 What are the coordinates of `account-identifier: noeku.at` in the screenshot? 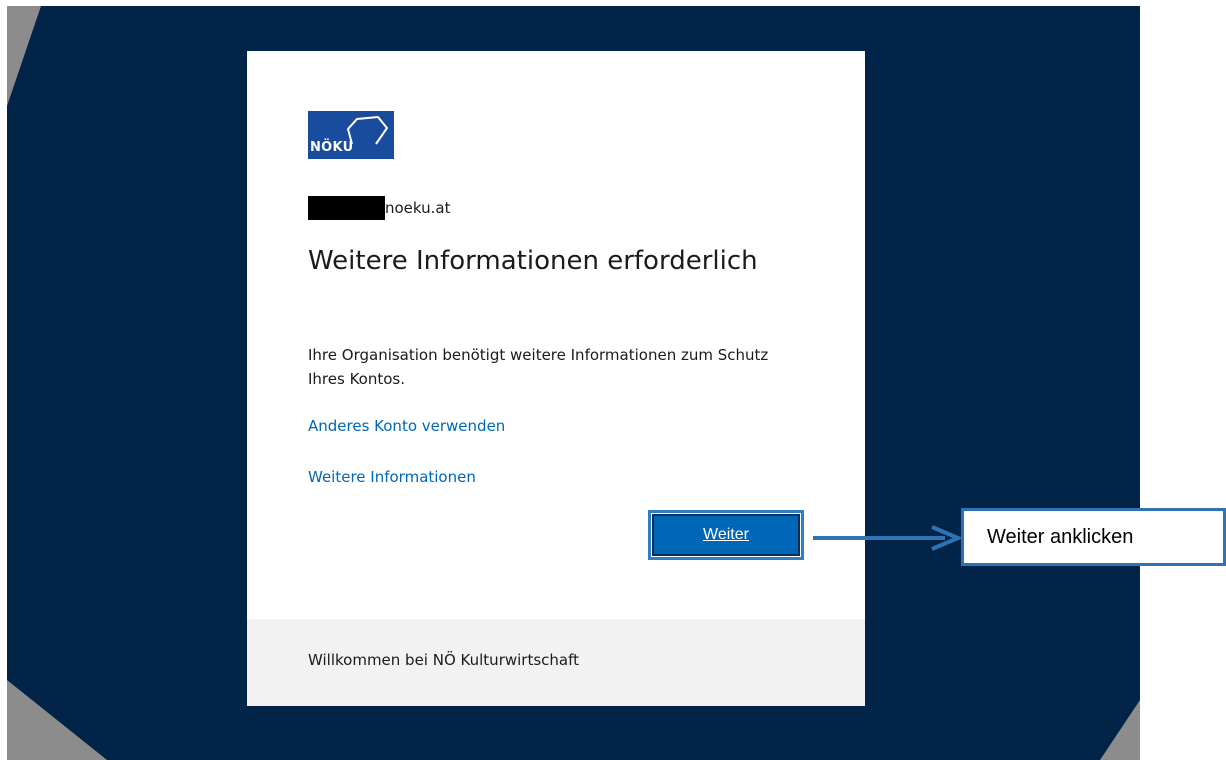 It's located at (379, 208).